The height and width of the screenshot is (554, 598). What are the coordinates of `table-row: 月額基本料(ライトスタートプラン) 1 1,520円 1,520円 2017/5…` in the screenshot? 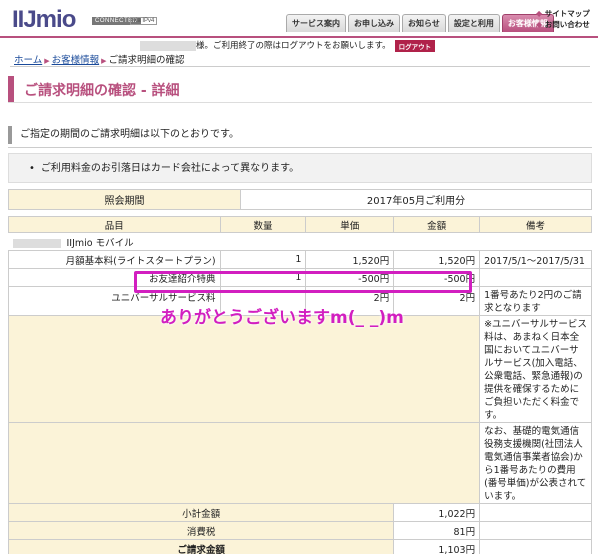 It's located at (300, 259).